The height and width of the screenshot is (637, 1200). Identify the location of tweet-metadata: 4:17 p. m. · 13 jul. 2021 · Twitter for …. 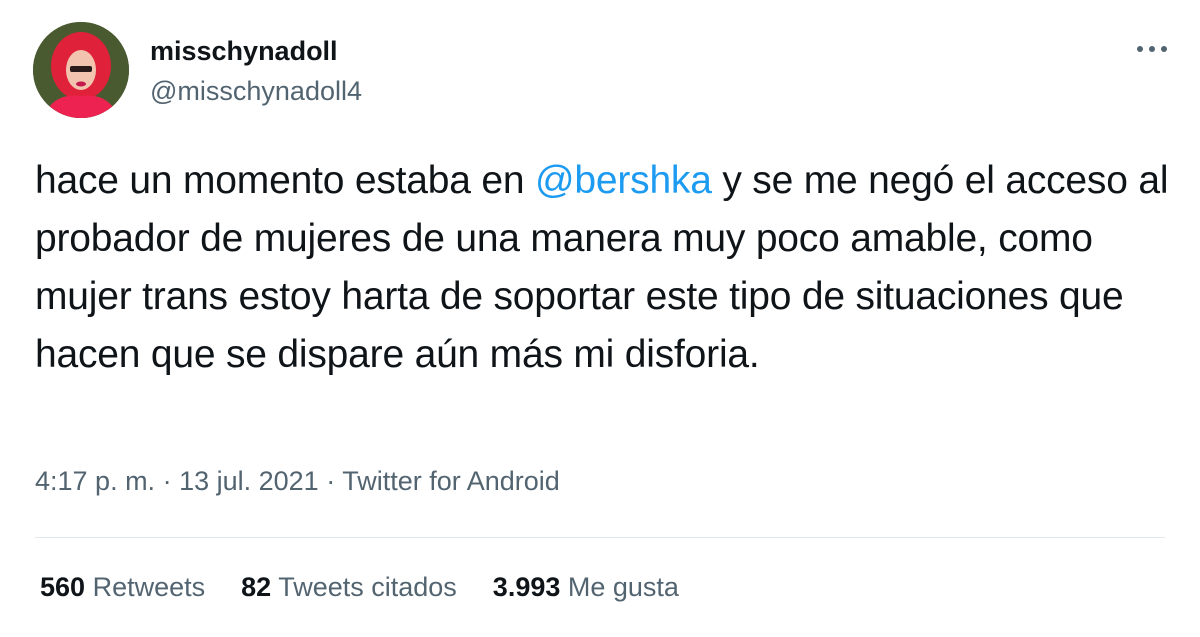
(297, 481).